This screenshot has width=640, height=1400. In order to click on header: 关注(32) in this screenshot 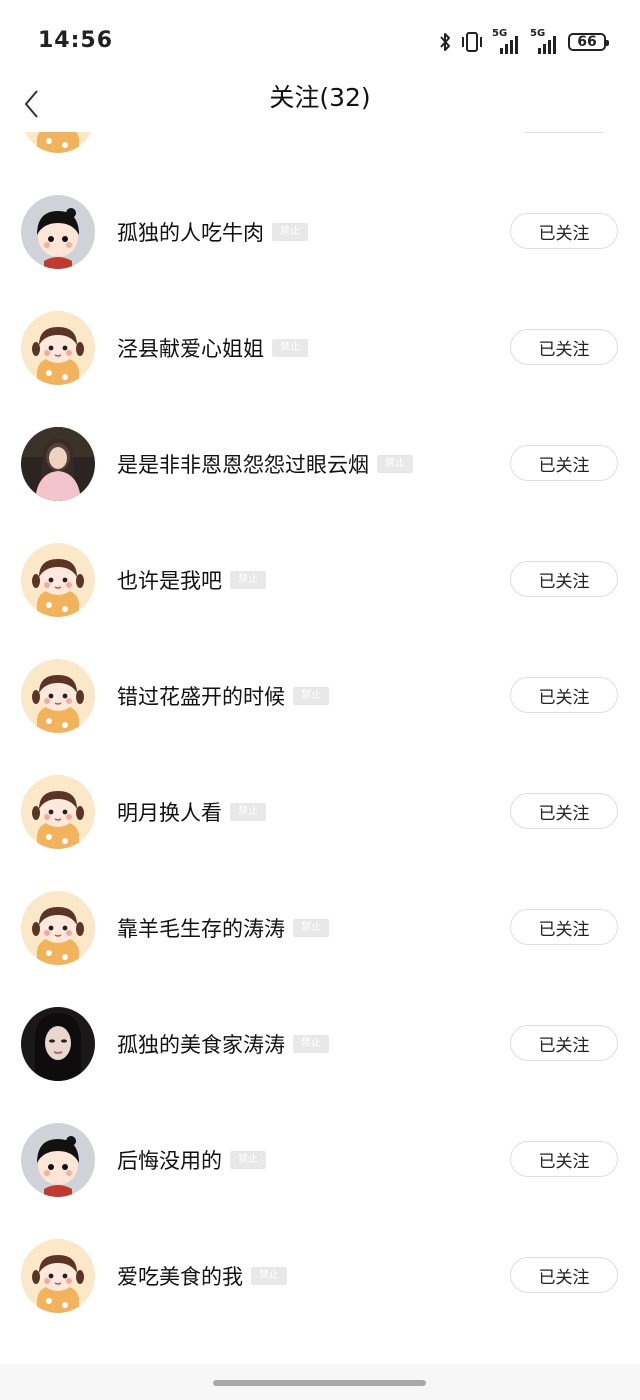, I will do `click(320, 108)`.